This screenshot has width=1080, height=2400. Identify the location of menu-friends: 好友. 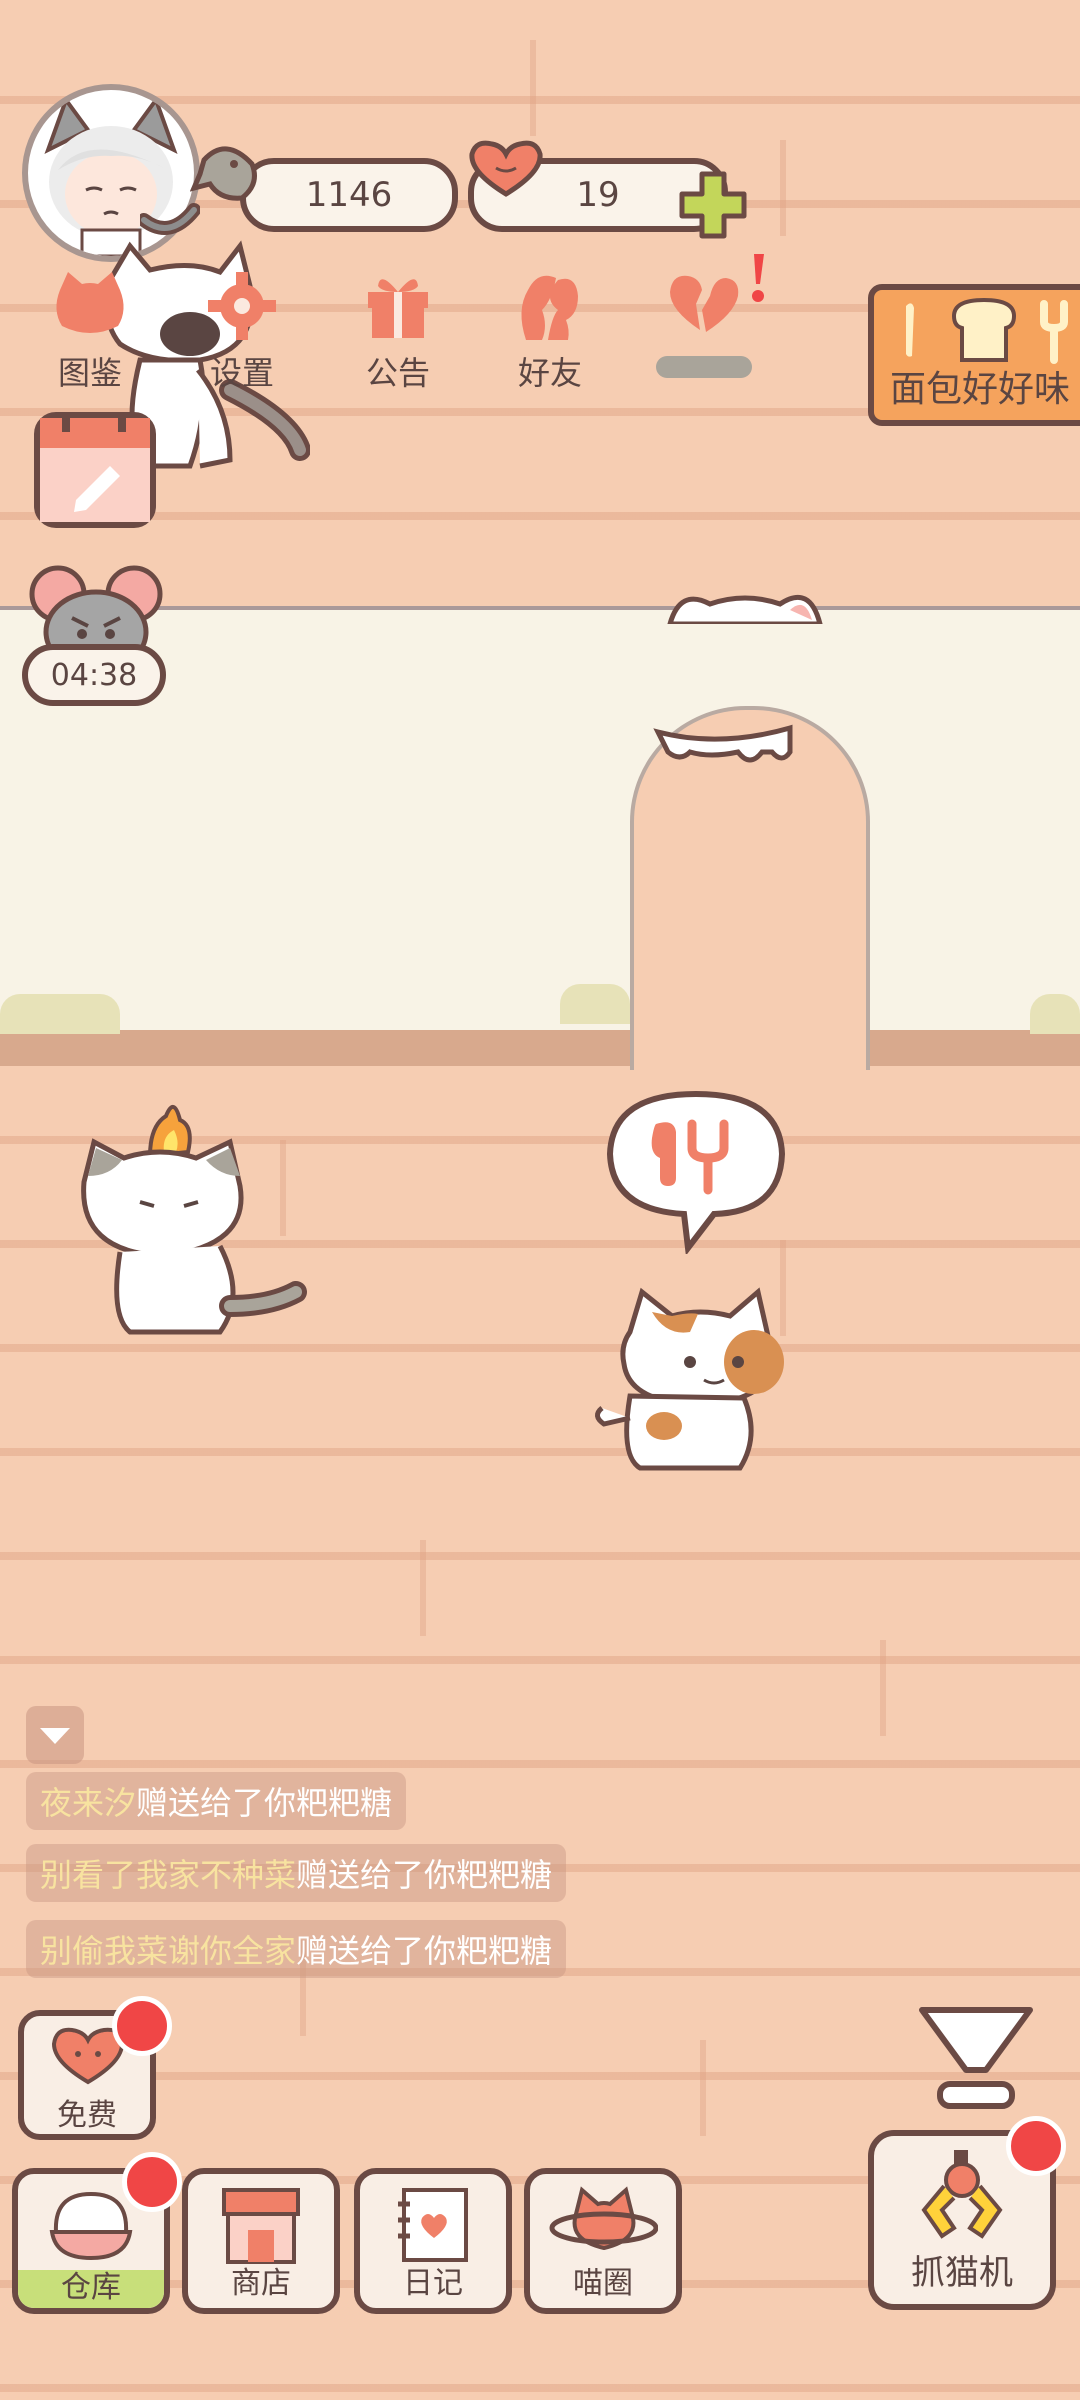
(550, 334).